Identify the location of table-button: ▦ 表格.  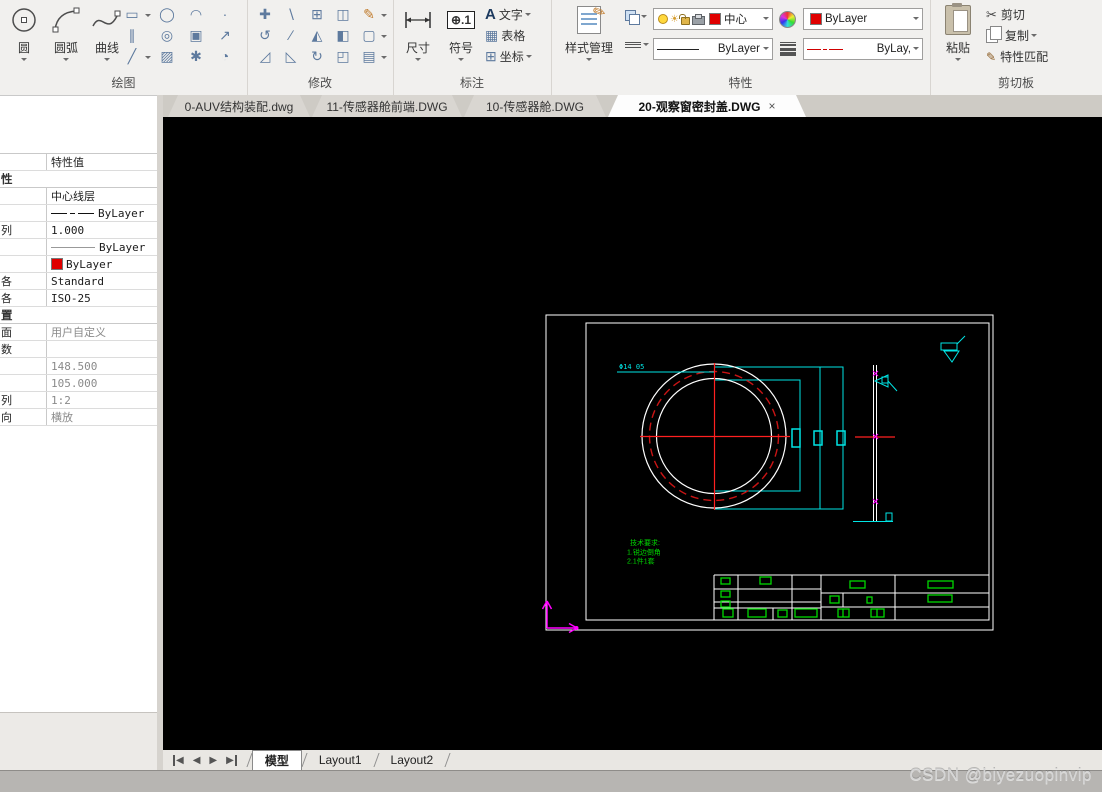
(505, 35).